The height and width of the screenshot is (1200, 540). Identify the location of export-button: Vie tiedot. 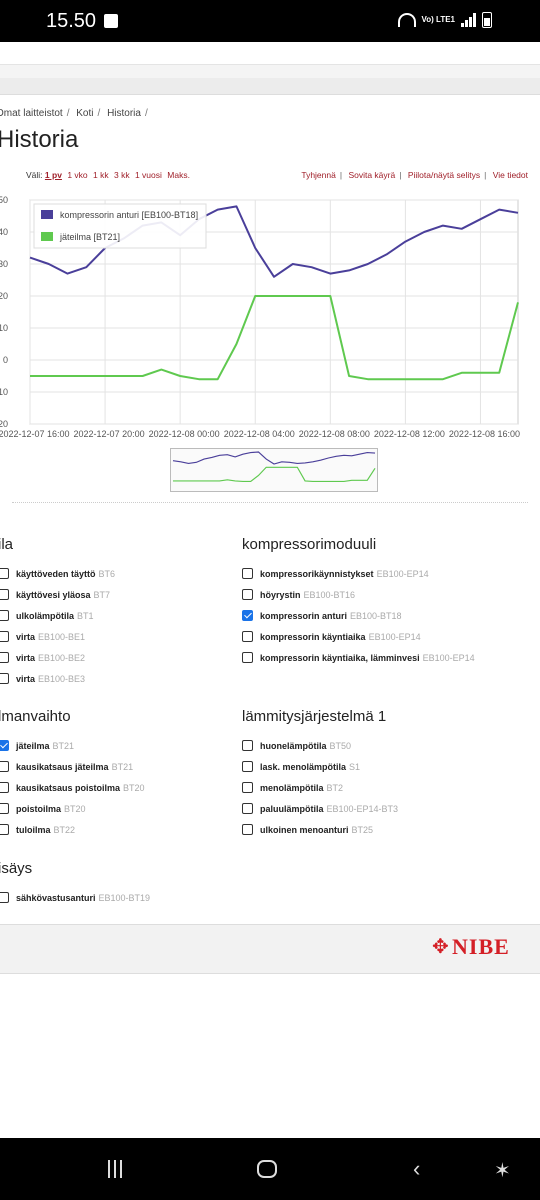
(510, 175).